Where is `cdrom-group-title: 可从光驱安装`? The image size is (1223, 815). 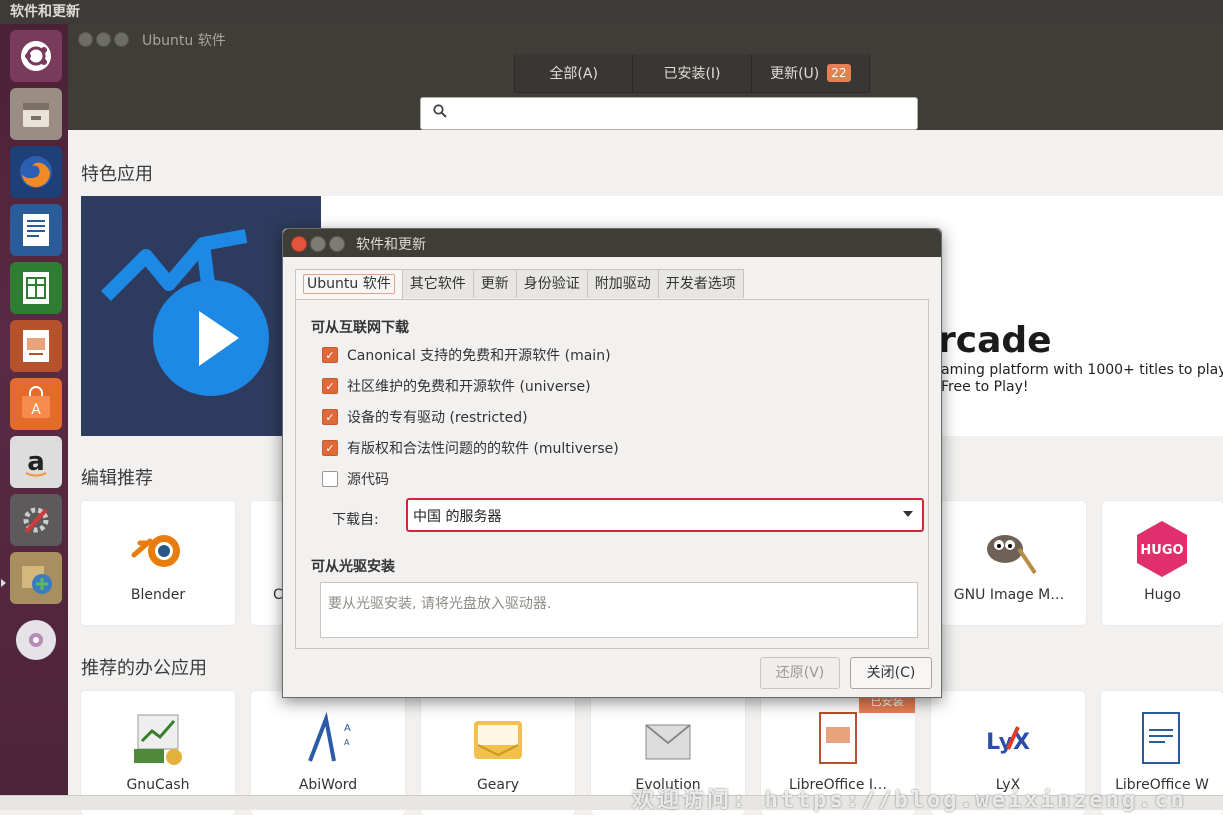 cdrom-group-title: 可从光驱安装 is located at coordinates (353, 567).